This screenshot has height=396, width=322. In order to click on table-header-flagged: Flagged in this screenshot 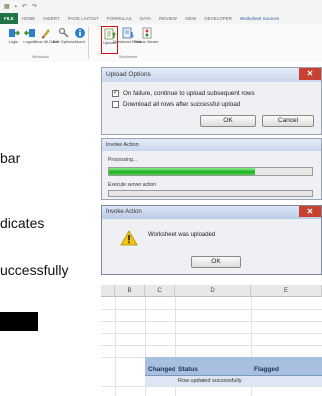, I will do `click(286, 366)`.